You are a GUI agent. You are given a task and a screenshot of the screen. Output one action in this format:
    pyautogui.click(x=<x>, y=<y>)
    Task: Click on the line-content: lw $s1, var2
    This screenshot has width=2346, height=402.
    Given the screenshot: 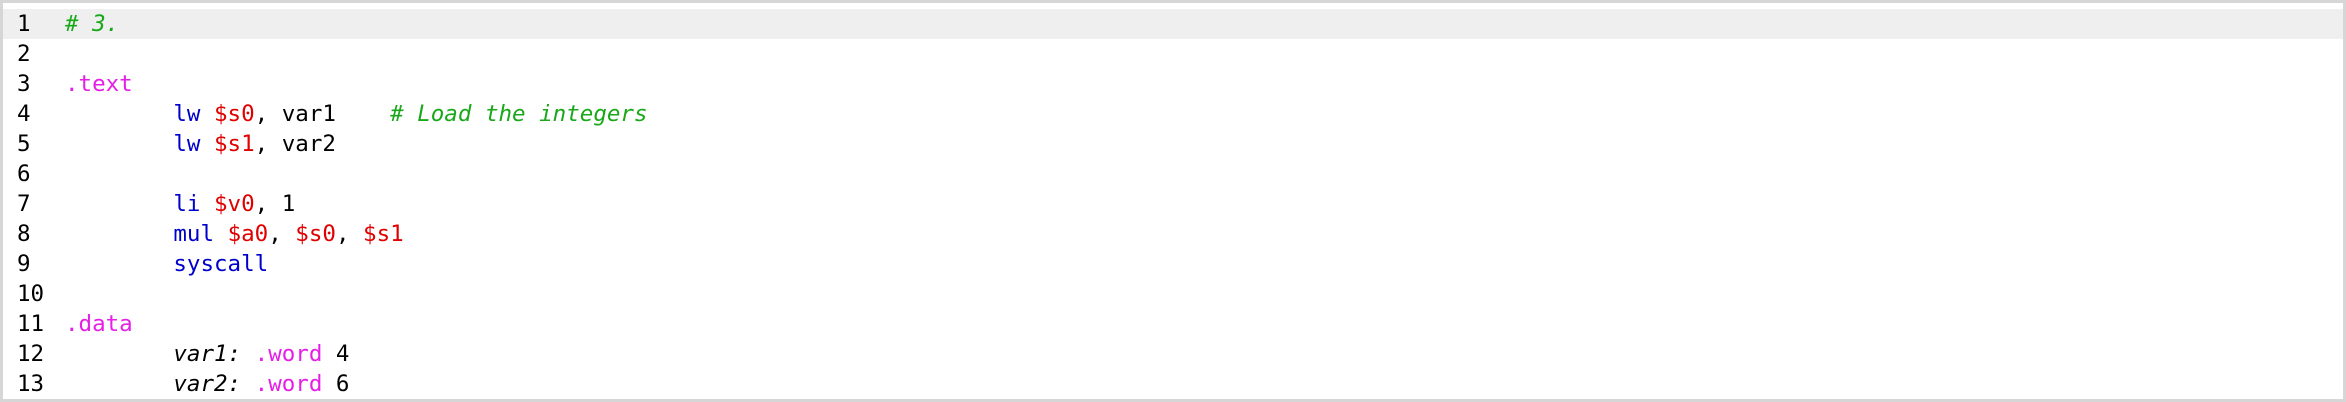 What is the action you would take?
    pyautogui.click(x=200, y=144)
    